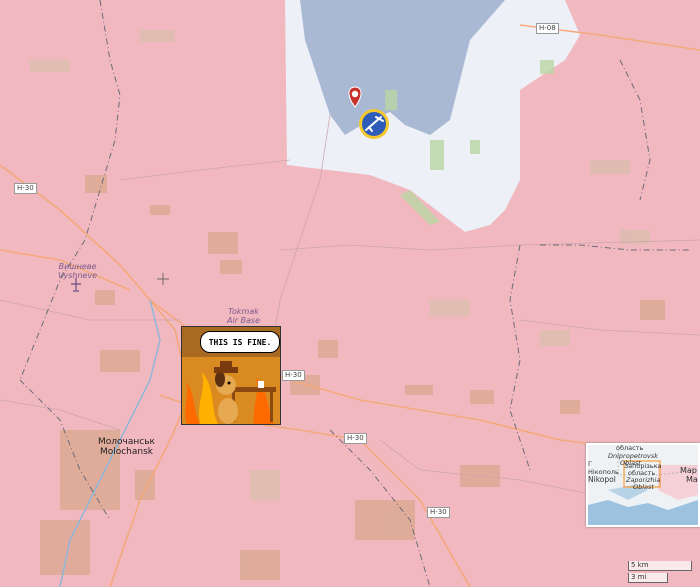  I want to click on minimap-label: Oblast, so click(643, 487).